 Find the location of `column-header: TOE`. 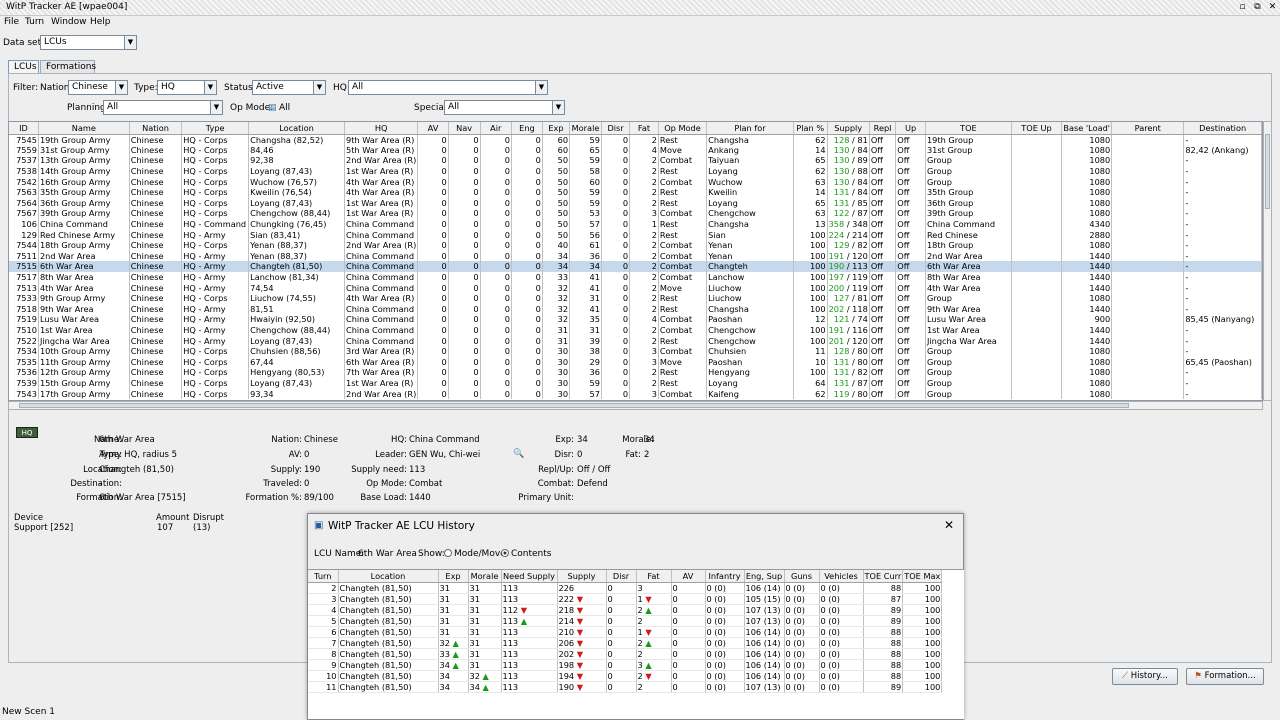

column-header: TOE is located at coordinates (968, 128).